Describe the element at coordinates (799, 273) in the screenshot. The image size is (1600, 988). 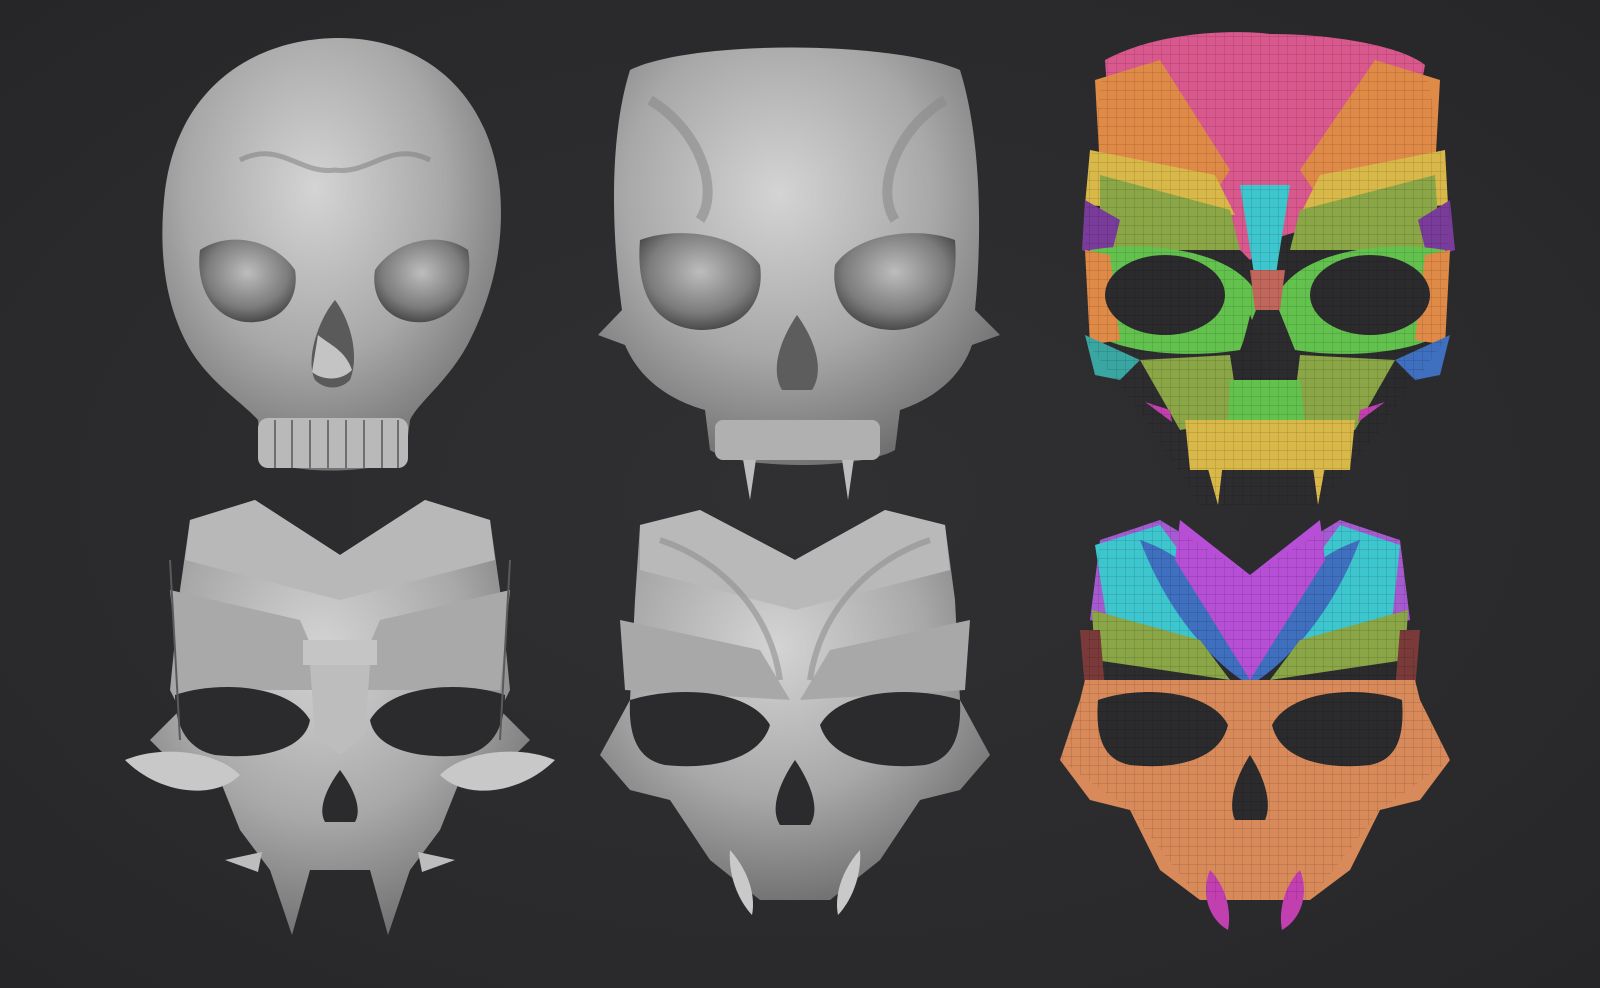
I see `demon-skull-sculpt` at that location.